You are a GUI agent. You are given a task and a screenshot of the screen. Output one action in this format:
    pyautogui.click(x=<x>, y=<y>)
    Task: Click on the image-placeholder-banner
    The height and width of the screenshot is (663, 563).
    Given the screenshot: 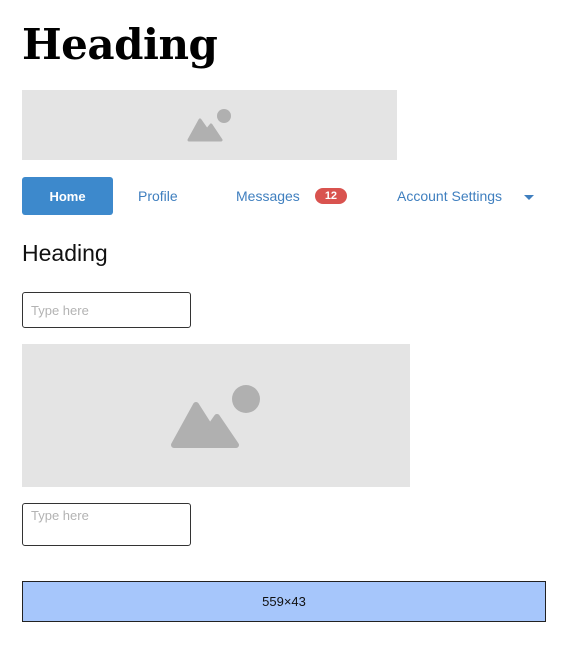 What is the action you would take?
    pyautogui.click(x=209, y=125)
    